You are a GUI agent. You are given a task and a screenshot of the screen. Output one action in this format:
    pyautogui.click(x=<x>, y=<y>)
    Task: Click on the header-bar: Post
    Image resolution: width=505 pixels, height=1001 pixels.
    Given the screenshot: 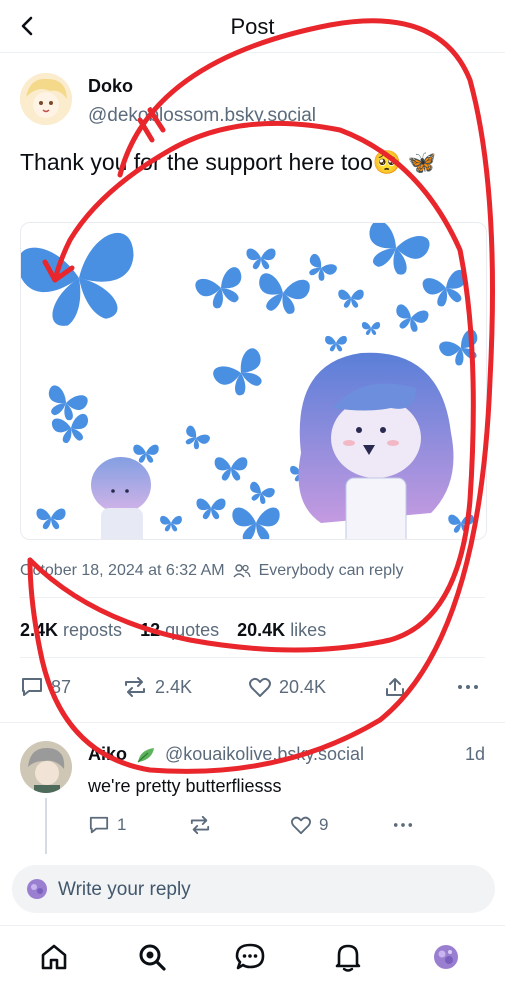 What is the action you would take?
    pyautogui.click(x=252, y=26)
    